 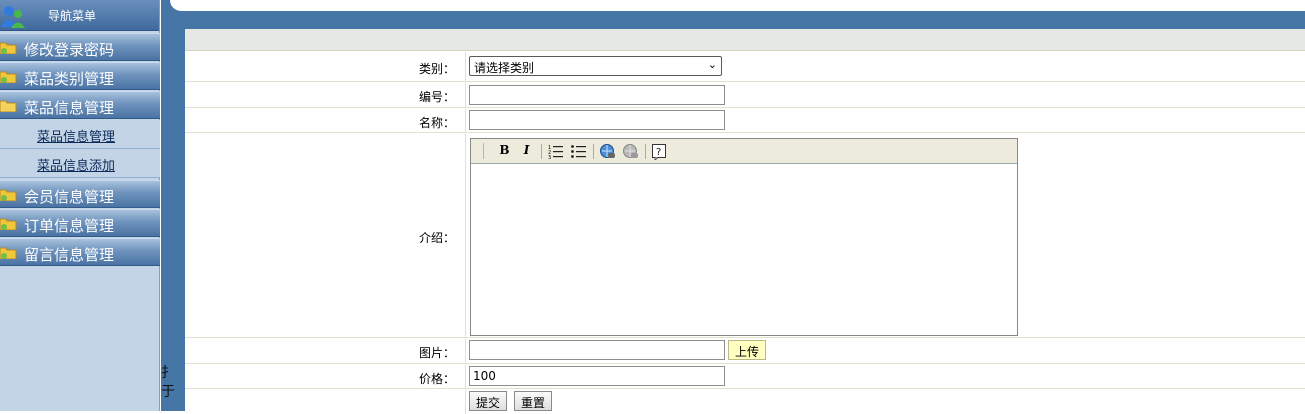 What do you see at coordinates (69, 50) in the screenshot?
I see `menu-label: 修改登录密码` at bounding box center [69, 50].